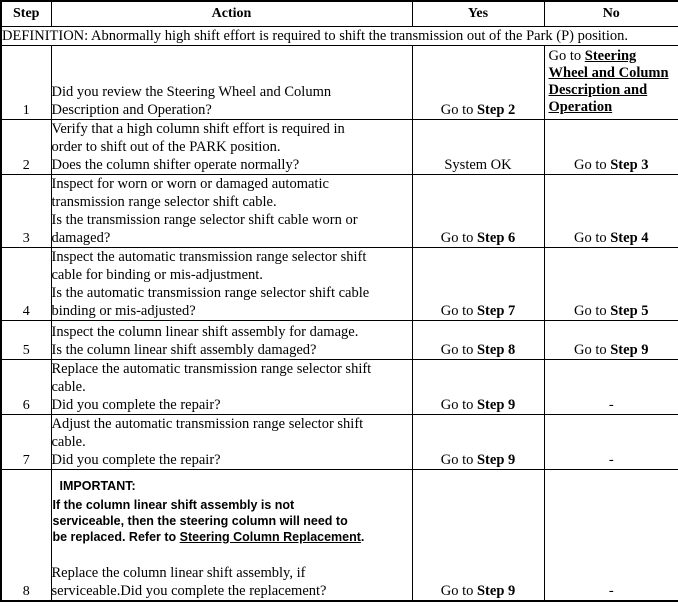  I want to click on step-reference: Step 5, so click(629, 311).